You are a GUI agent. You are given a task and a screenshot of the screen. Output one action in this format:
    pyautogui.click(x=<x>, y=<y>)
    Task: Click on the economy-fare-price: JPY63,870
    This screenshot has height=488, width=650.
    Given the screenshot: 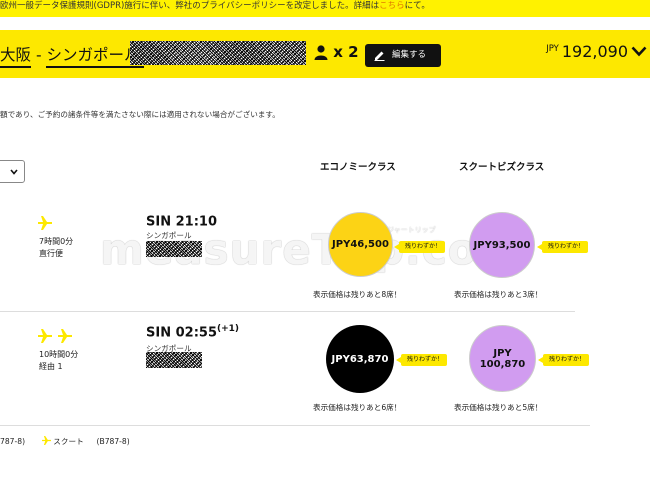 What is the action you would take?
    pyautogui.click(x=360, y=359)
    